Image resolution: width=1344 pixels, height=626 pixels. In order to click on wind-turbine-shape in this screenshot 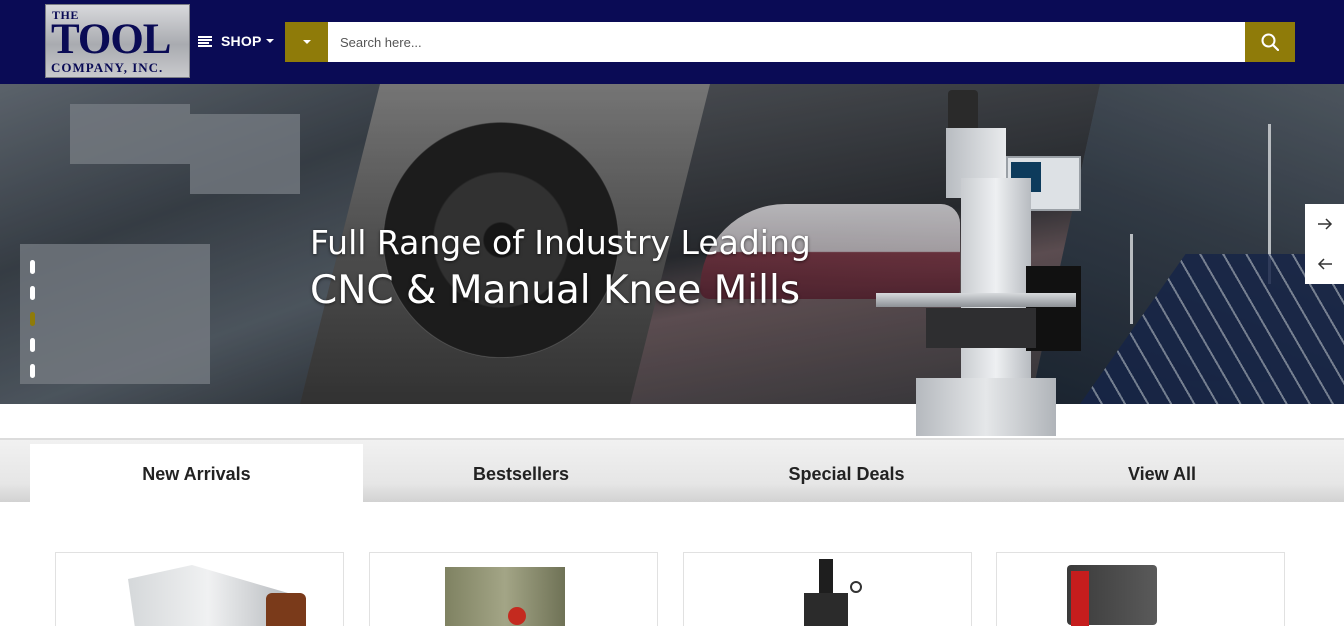, I will do `click(1131, 279)`.